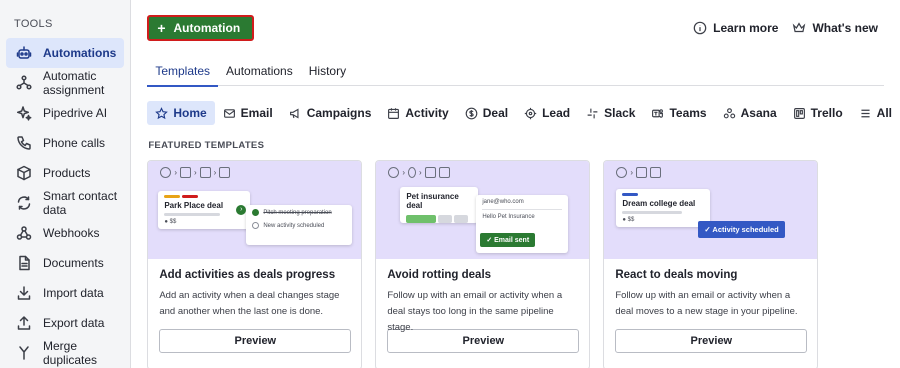 The width and height of the screenshot is (900, 368). I want to click on export-icon, so click(24, 323).